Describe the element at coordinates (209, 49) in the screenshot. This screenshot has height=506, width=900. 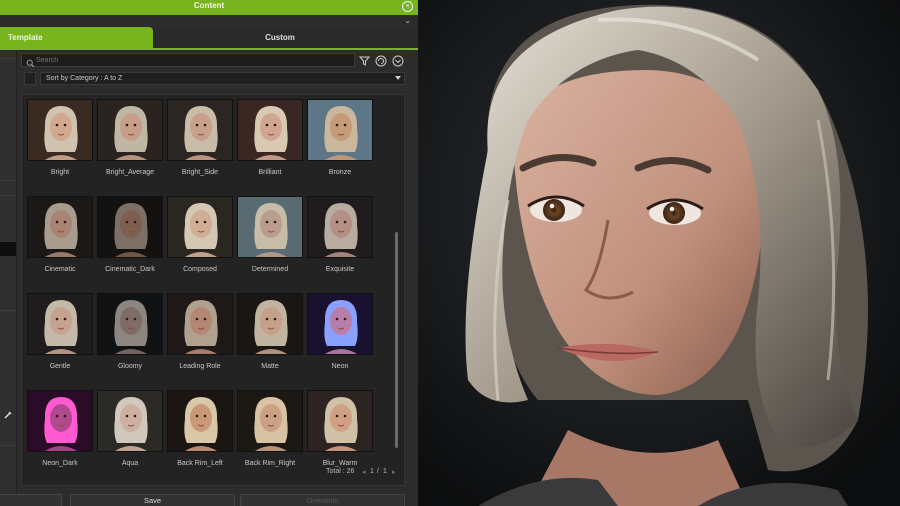
I see `tab-divider` at that location.